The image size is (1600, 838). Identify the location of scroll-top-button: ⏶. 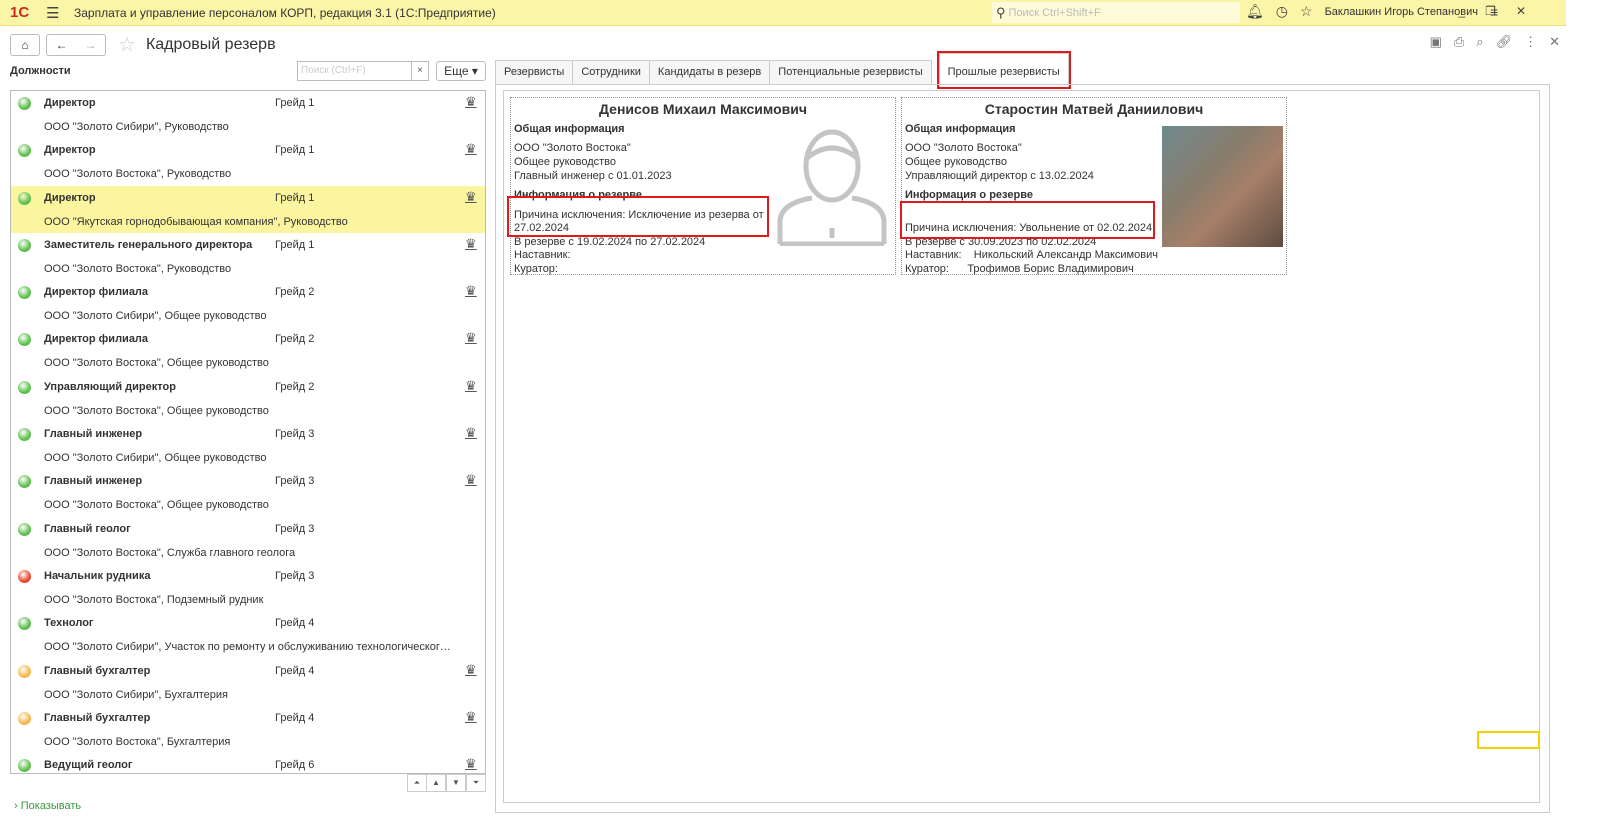
(417, 783).